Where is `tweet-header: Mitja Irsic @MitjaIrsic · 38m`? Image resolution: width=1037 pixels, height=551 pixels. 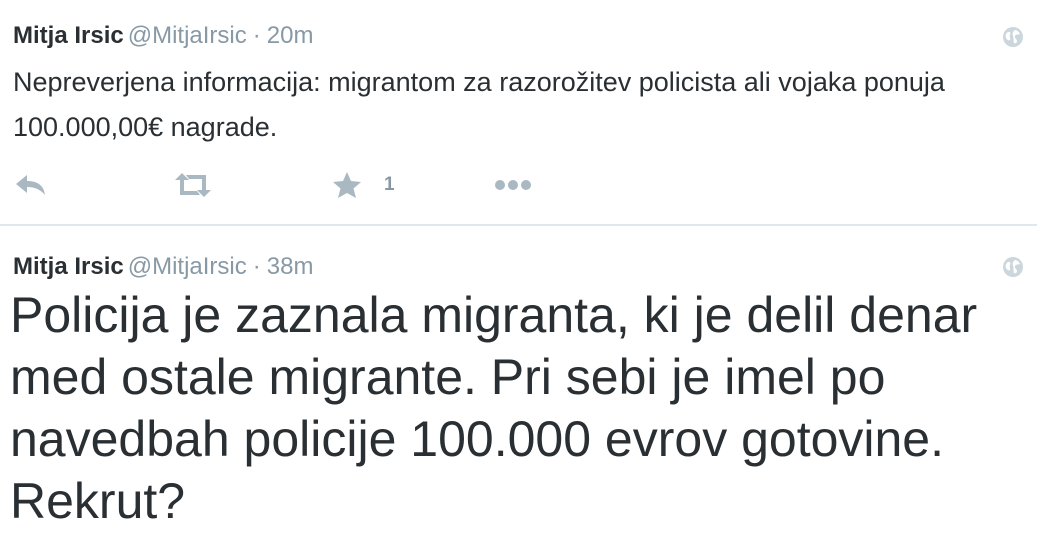
tweet-header: Mitja Irsic @MitjaIrsic · 38m is located at coordinates (163, 267).